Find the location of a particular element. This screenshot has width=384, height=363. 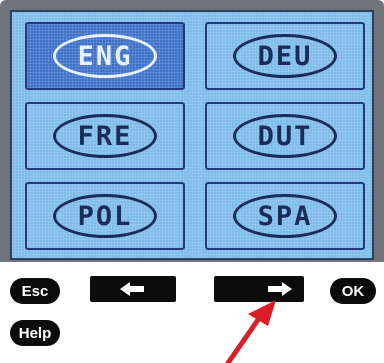

language-oval: DEU is located at coordinates (285, 56).